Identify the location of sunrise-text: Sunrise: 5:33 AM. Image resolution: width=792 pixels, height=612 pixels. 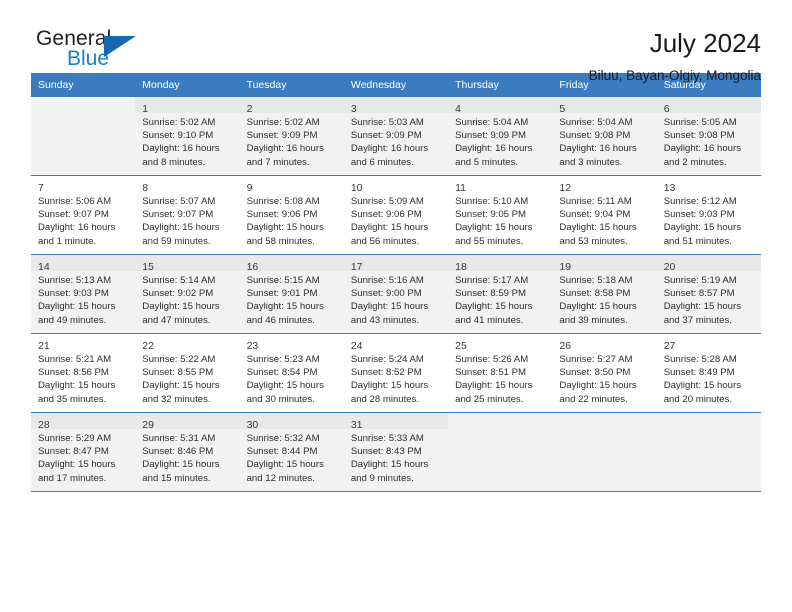
(387, 438).